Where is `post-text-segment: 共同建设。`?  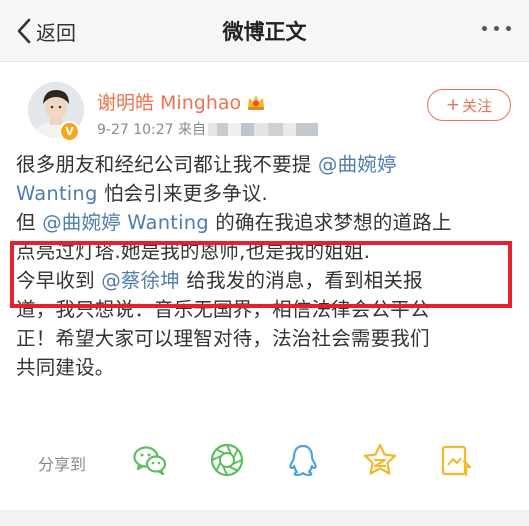 post-text-segment: 共同建设。 is located at coordinates (65, 367).